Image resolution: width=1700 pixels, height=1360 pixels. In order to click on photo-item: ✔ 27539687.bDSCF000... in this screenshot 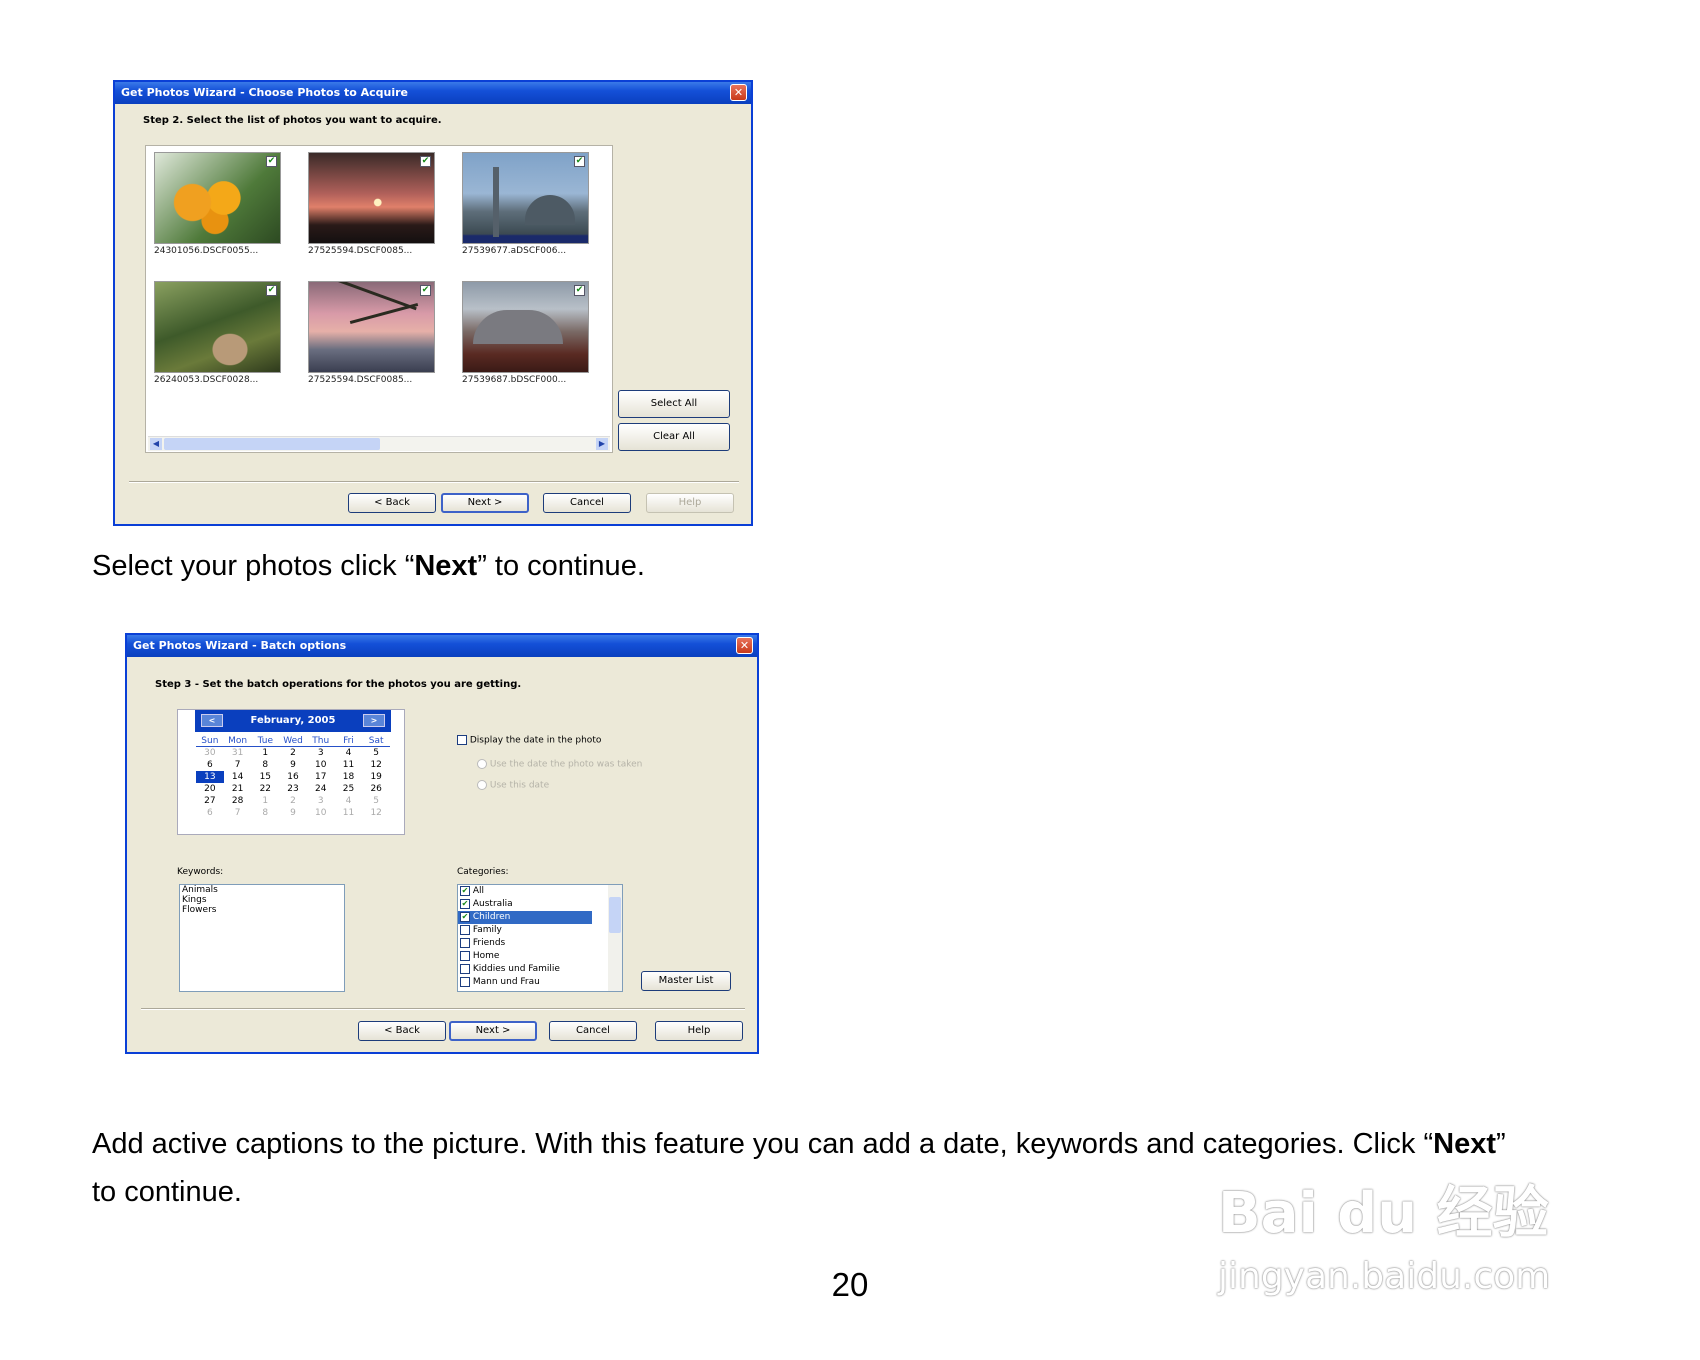, I will do `click(525, 333)`.